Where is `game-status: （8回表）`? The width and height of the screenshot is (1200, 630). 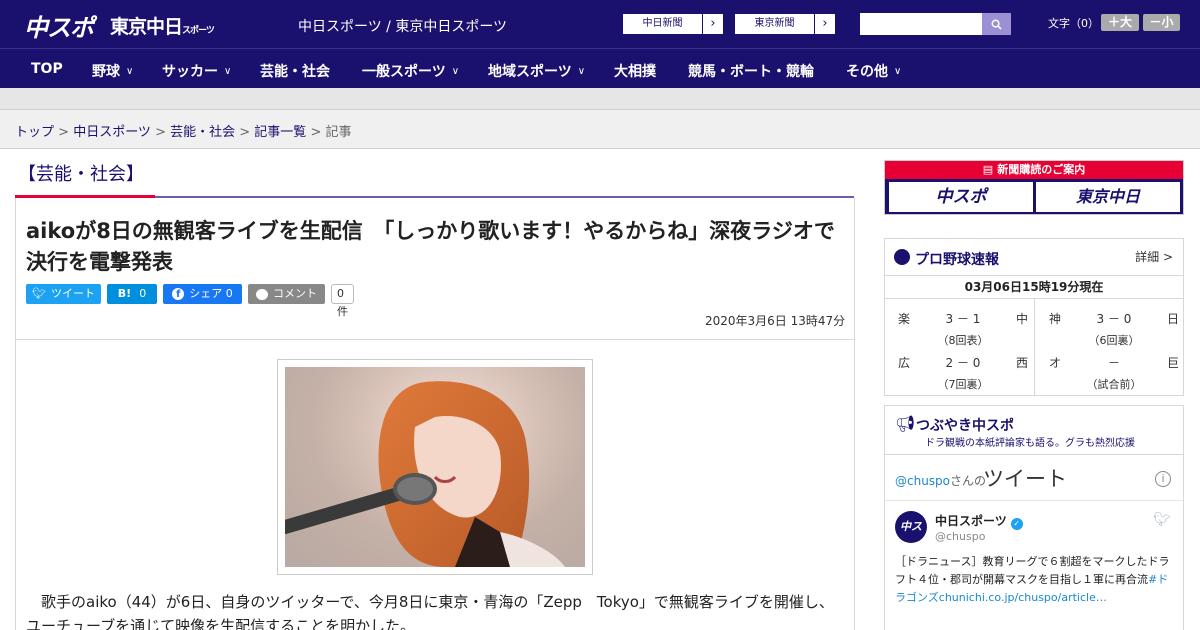
game-status: （8回表） is located at coordinates (963, 340).